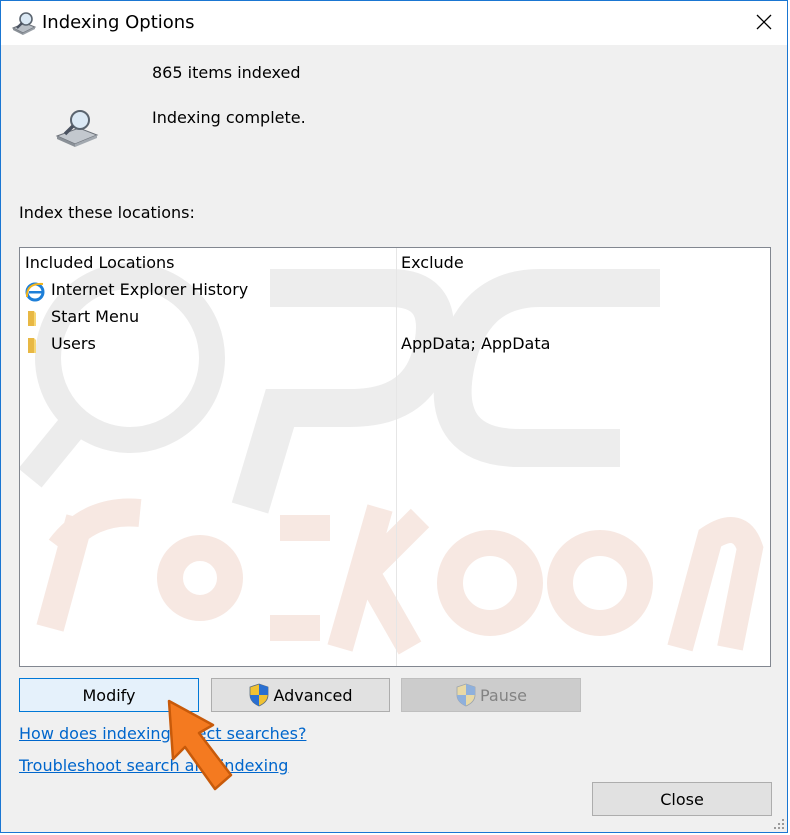 This screenshot has height=835, width=790. What do you see at coordinates (395, 290) in the screenshot?
I see `location-row-internet-explorer-history: Internet Explorer History` at bounding box center [395, 290].